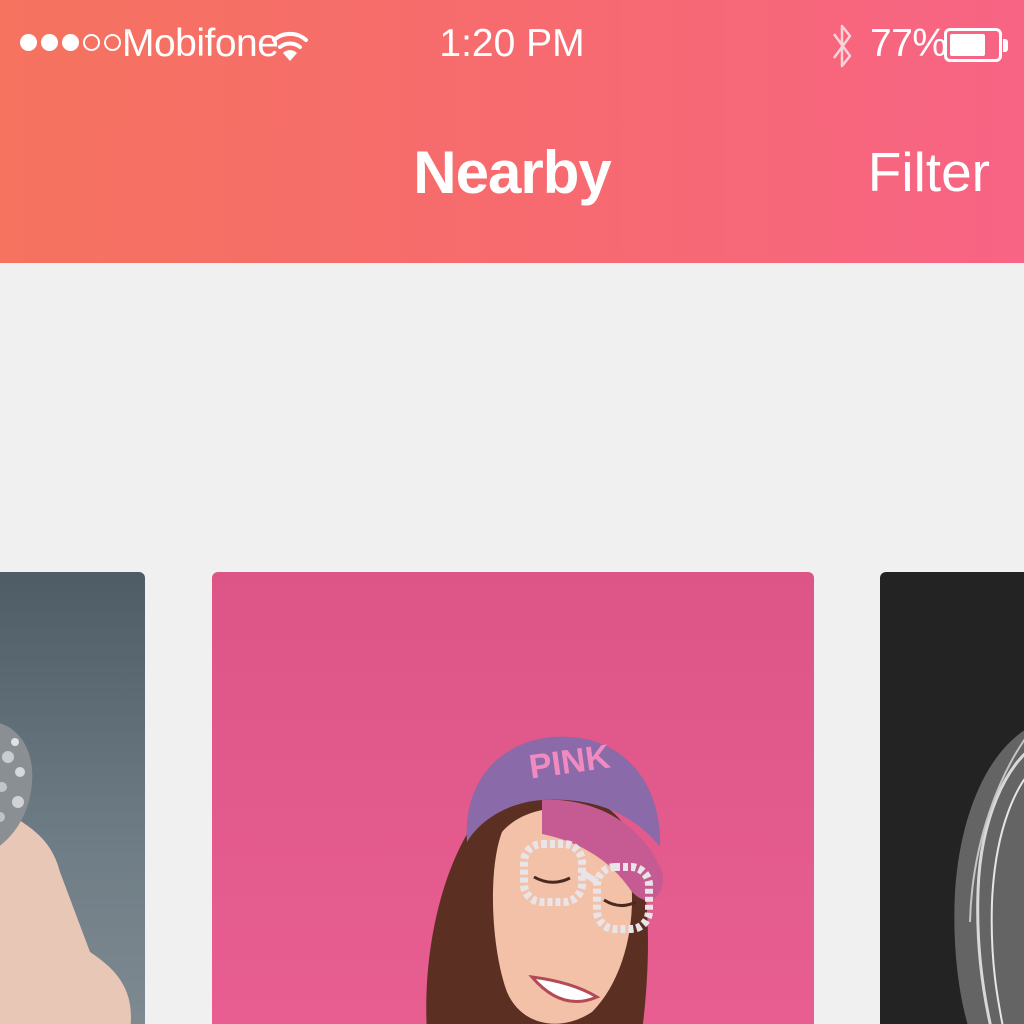 The image size is (1024, 1024). What do you see at coordinates (512, 46) in the screenshot?
I see `status-bar: Mobifone 1:20 PM 77%` at bounding box center [512, 46].